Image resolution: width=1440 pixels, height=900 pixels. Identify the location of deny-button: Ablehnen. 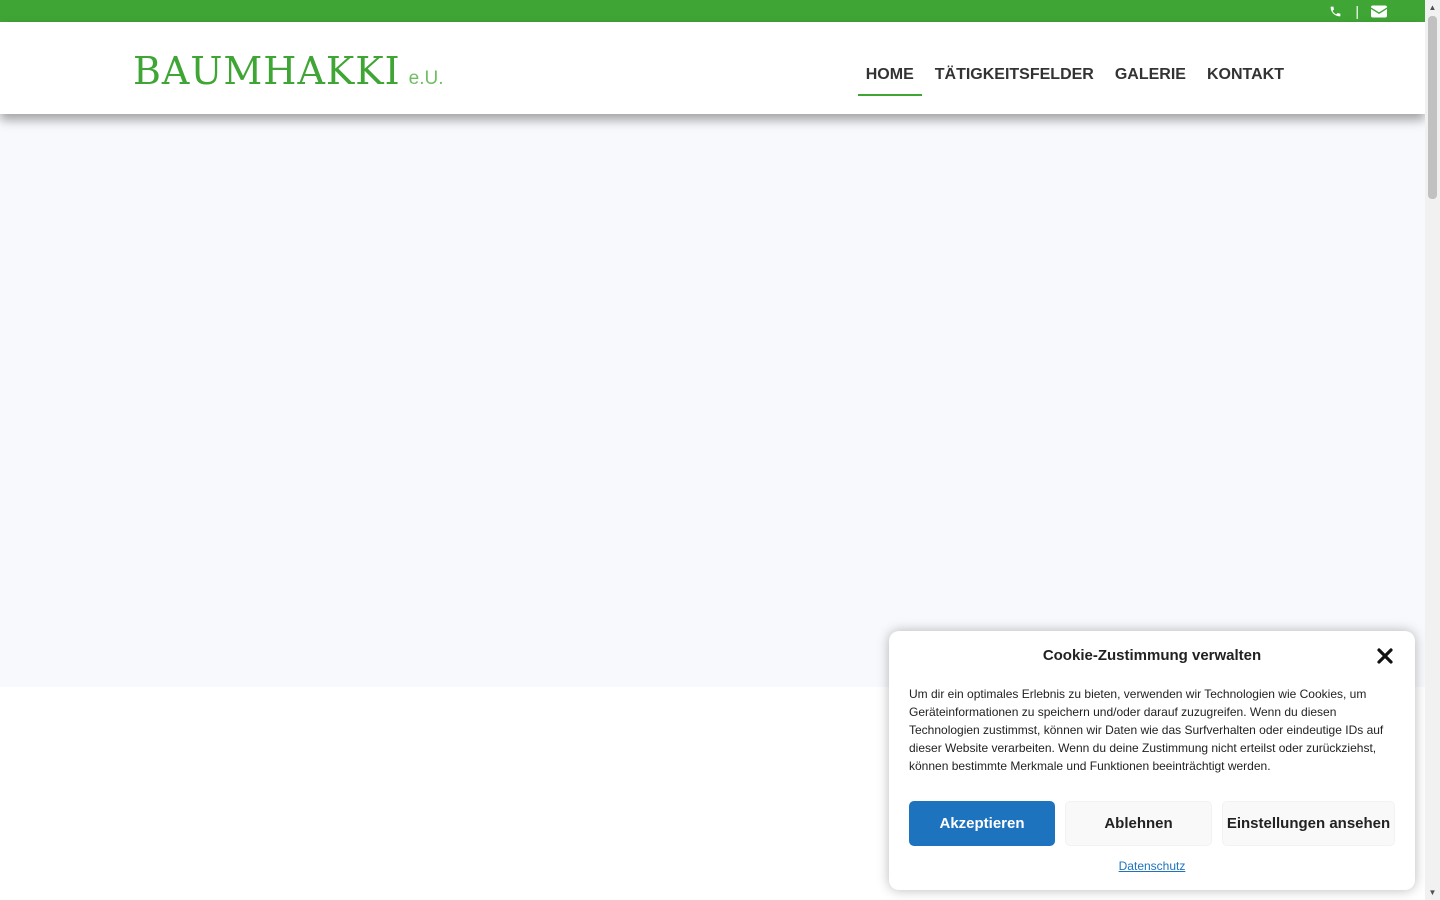
(1138, 823).